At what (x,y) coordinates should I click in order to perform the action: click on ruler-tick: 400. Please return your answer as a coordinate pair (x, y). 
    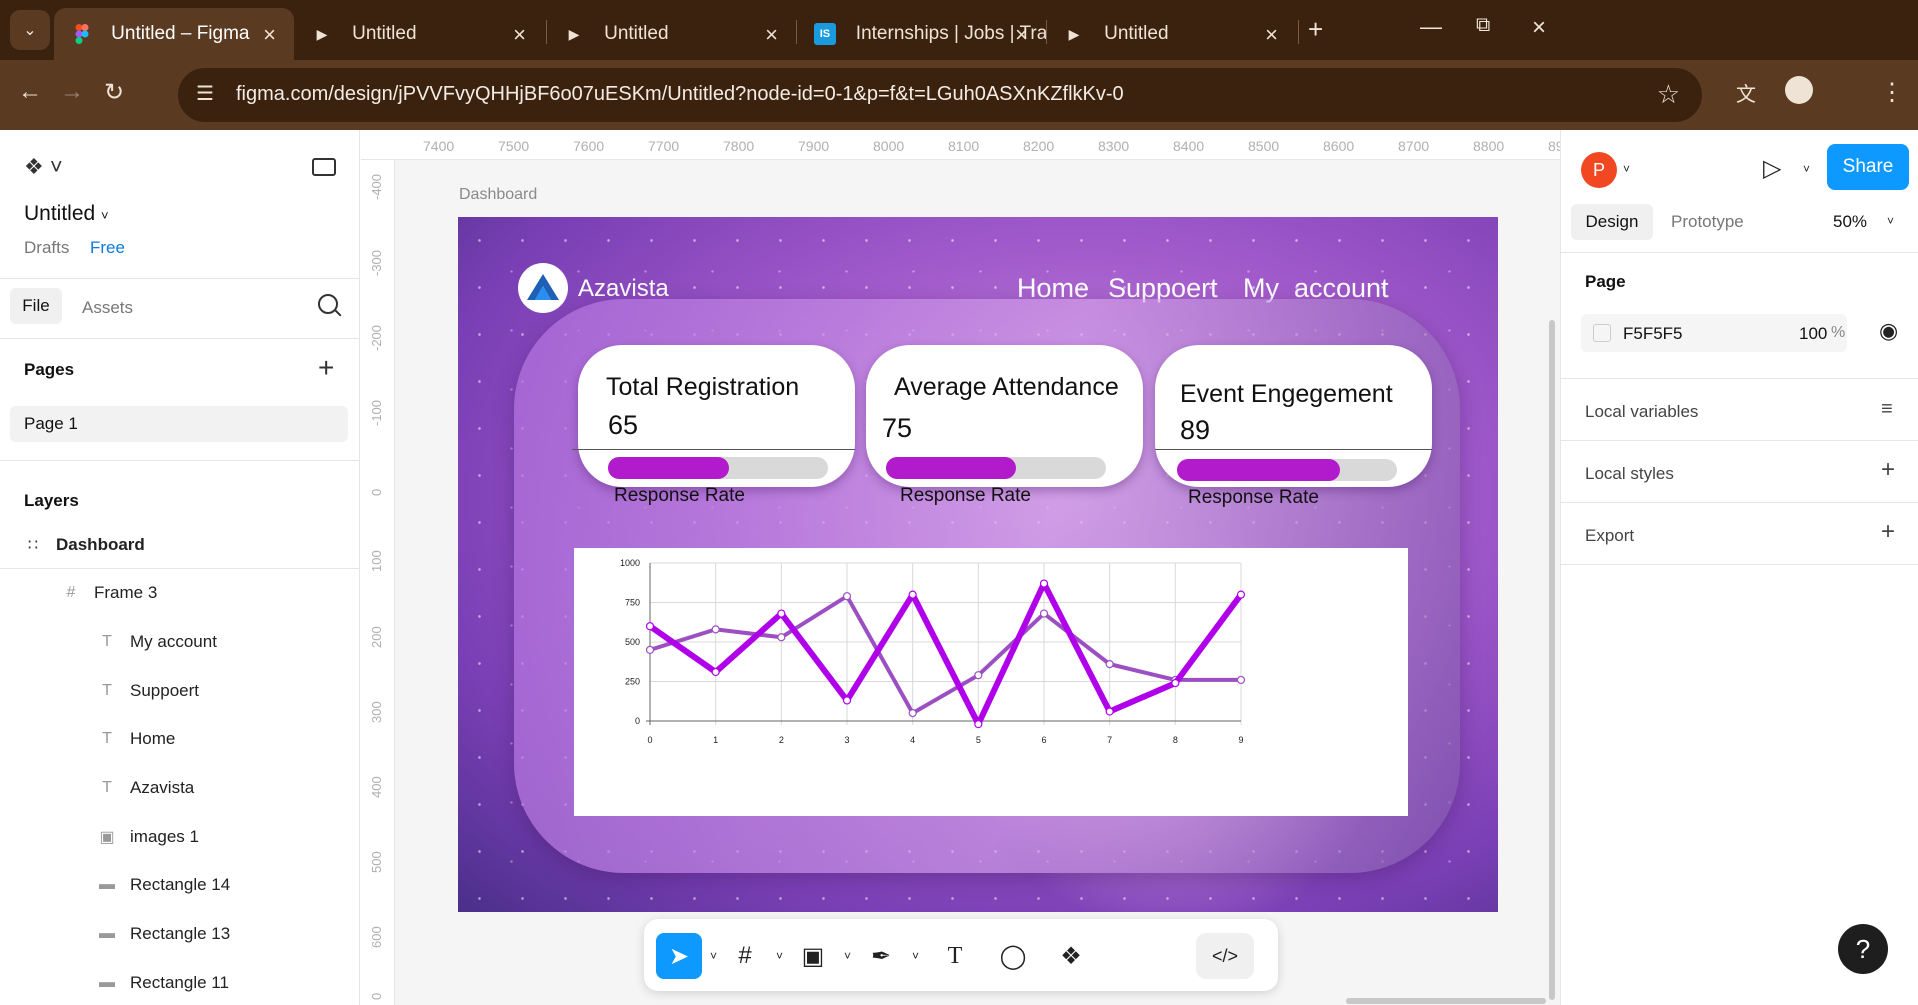
    Looking at the image, I should click on (376, 787).